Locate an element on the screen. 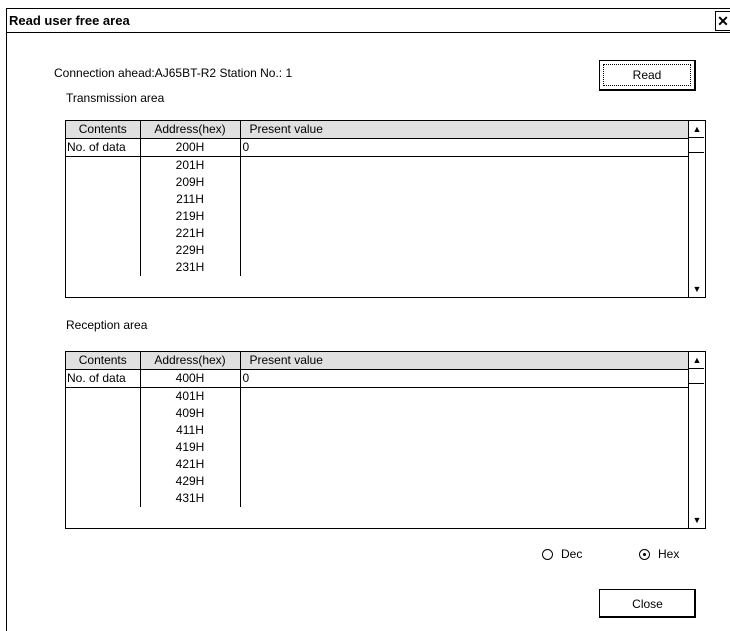  cell-address: 211H is located at coordinates (190, 199).